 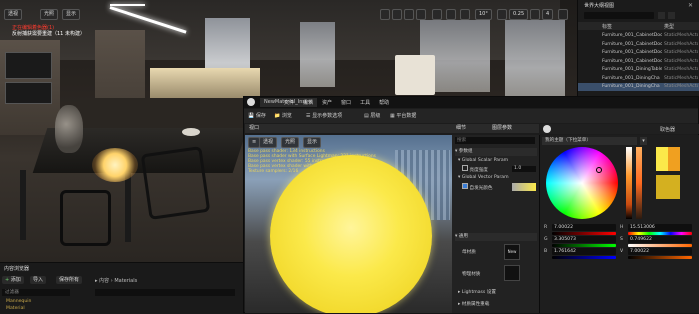 What do you see at coordinates (524, 187) in the screenshot?
I see `emissive-color-swatch` at bounding box center [524, 187].